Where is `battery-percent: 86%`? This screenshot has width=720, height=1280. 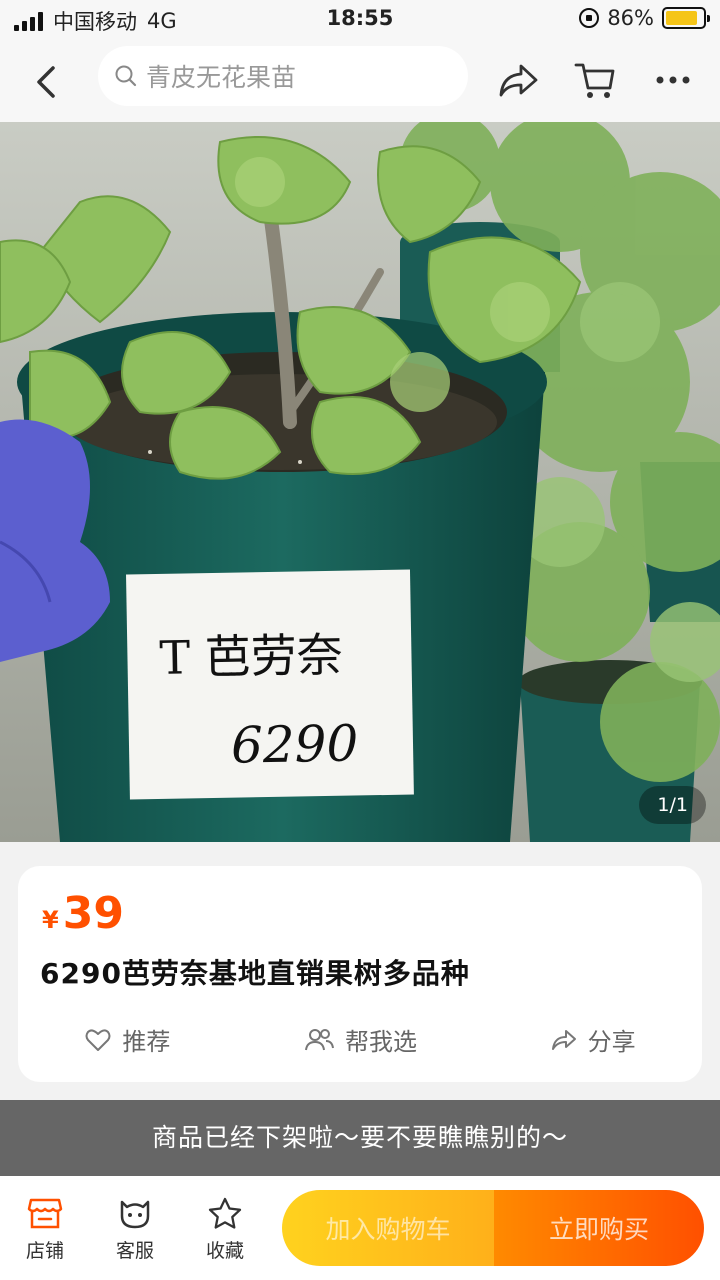
battery-percent: 86% is located at coordinates (630, 18).